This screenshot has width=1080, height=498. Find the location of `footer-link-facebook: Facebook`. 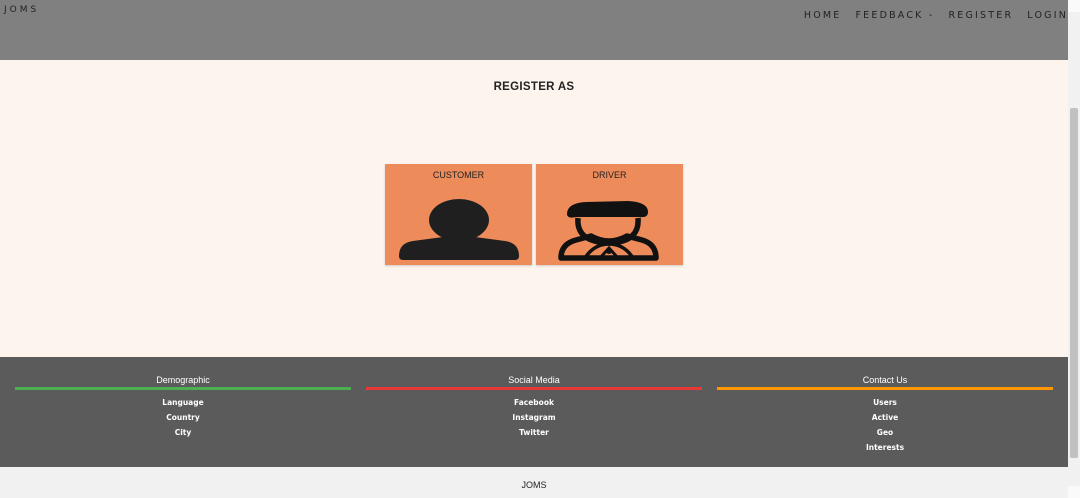

footer-link-facebook: Facebook is located at coordinates (534, 402).